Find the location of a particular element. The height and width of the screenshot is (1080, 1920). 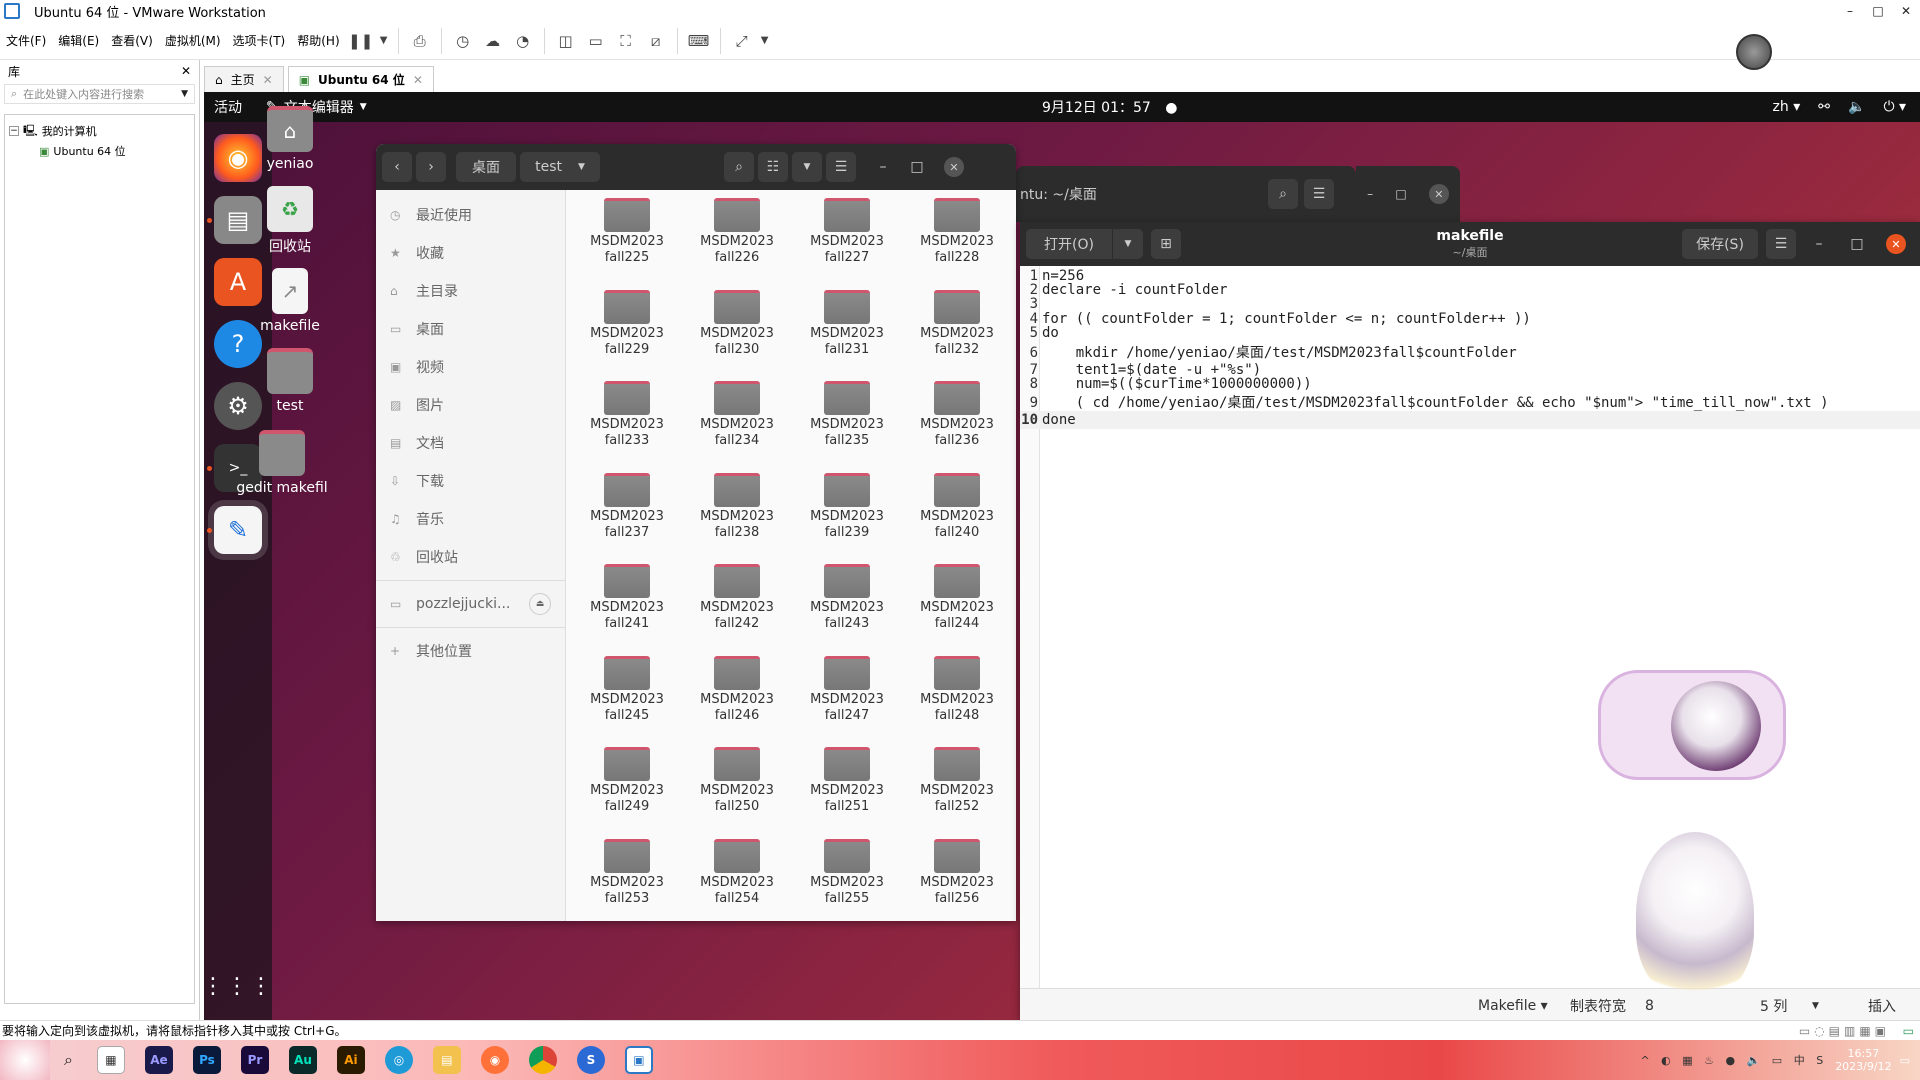

folder-item: MSDM2023 fall252 is located at coordinates (957, 785).